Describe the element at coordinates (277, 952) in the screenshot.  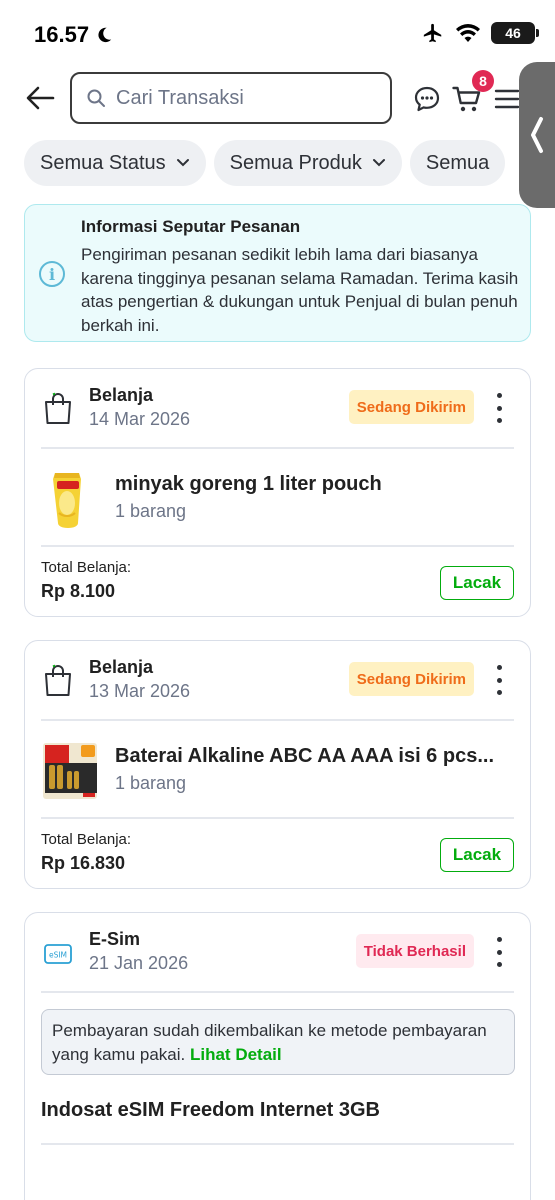
I see `order-card-header: eSIM E-Sim 21 Jan 2026 Tidak Berhasil` at that location.